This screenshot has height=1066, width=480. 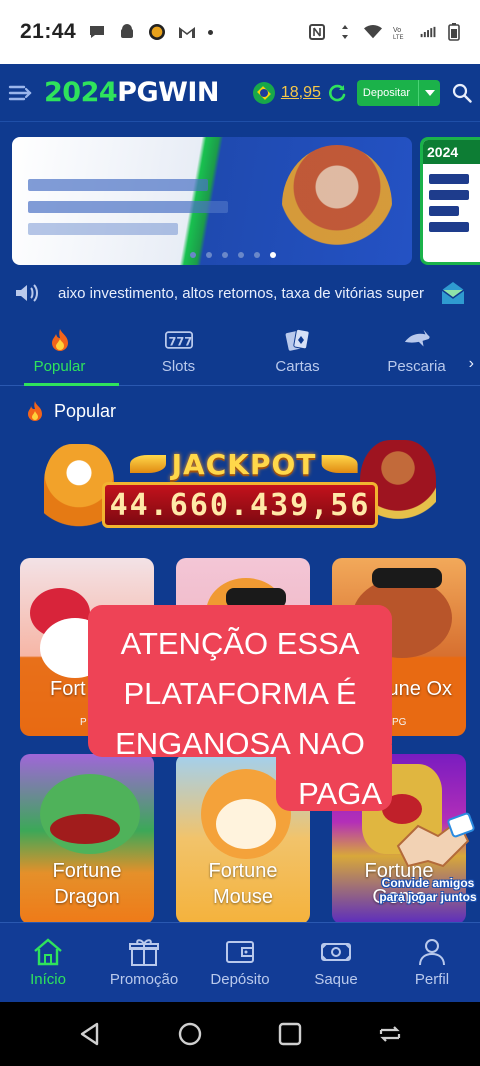 What do you see at coordinates (384, 32) in the screenshot?
I see `system-icons: Vo LTE` at bounding box center [384, 32].